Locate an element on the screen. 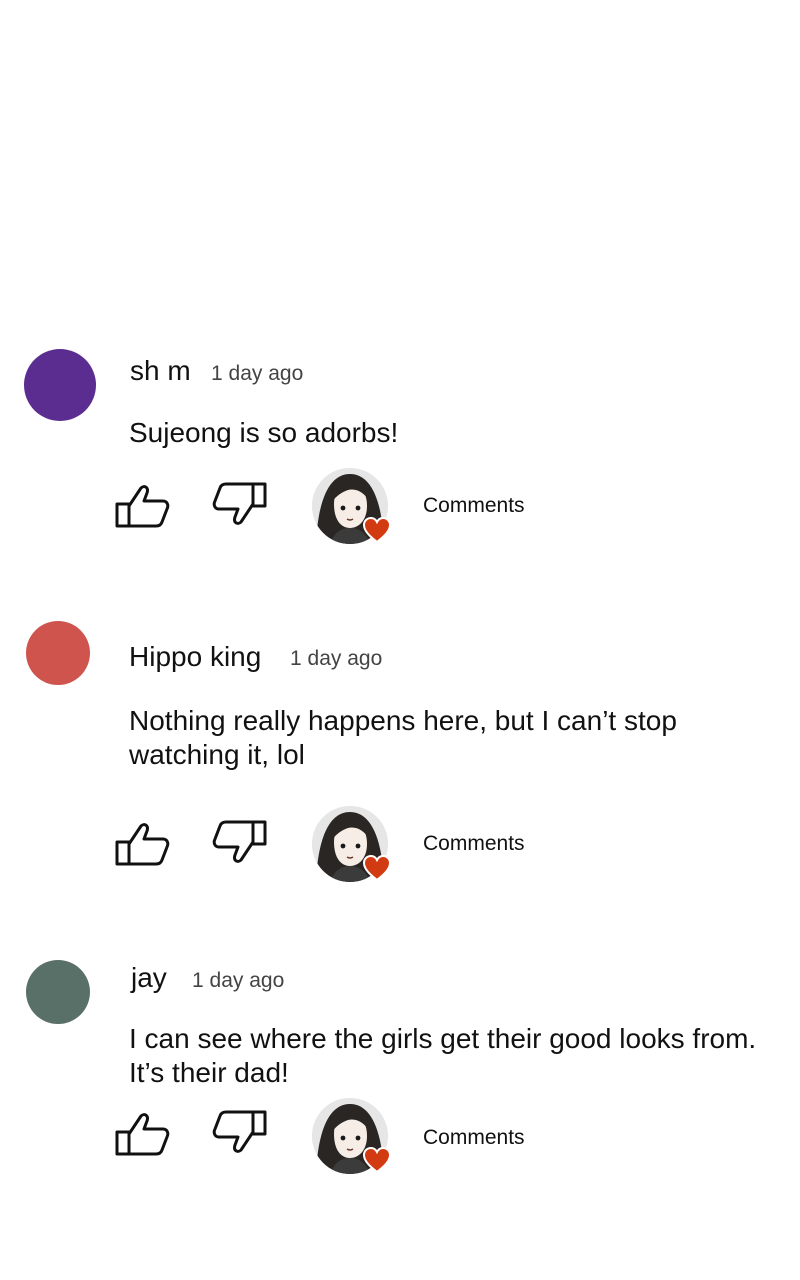  comment-author: sh m is located at coordinates (160, 371).